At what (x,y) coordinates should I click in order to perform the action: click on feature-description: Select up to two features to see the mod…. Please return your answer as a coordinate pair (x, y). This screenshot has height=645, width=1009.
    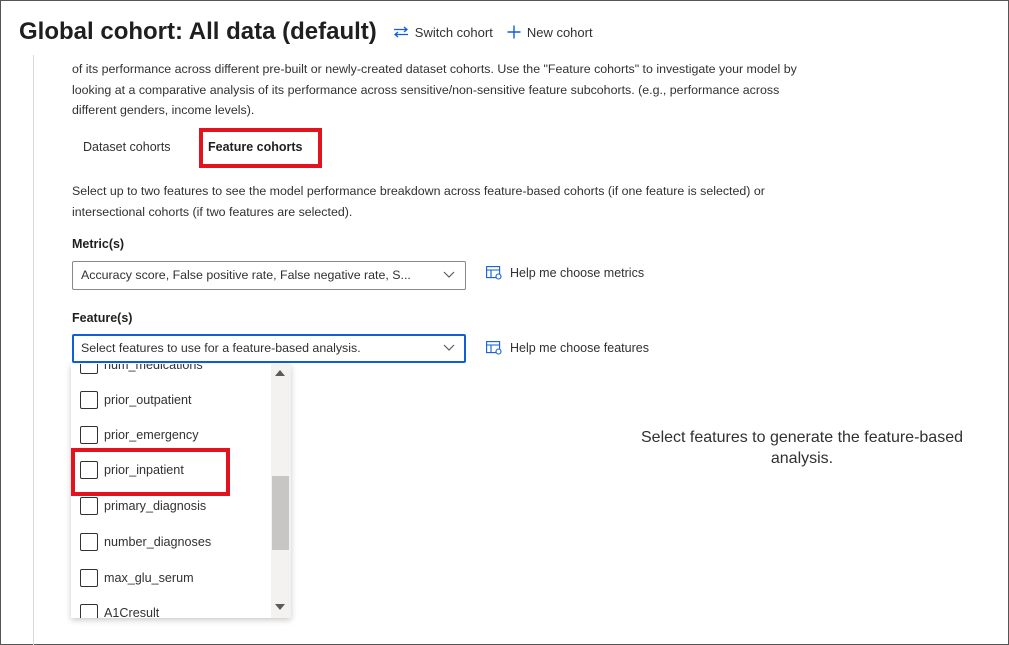
    Looking at the image, I should click on (418, 201).